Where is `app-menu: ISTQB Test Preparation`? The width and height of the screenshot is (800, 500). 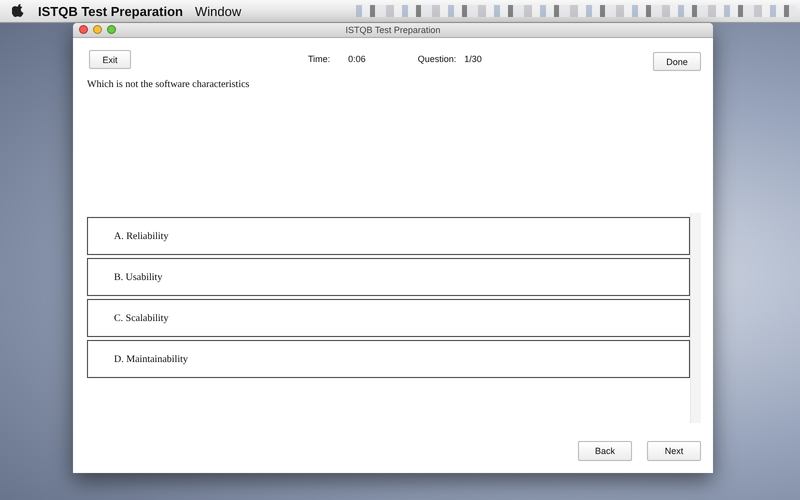
app-menu: ISTQB Test Preparation is located at coordinates (110, 11).